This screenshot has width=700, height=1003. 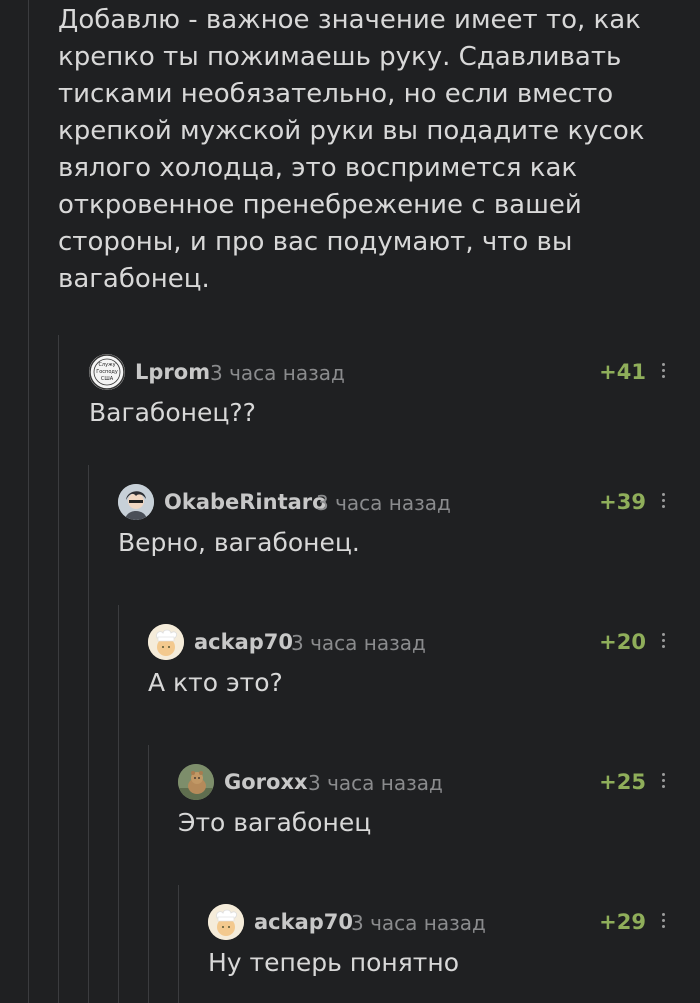 I want to click on comment: ackap70 3 часа назад +20 А кто это?, so click(x=424, y=687).